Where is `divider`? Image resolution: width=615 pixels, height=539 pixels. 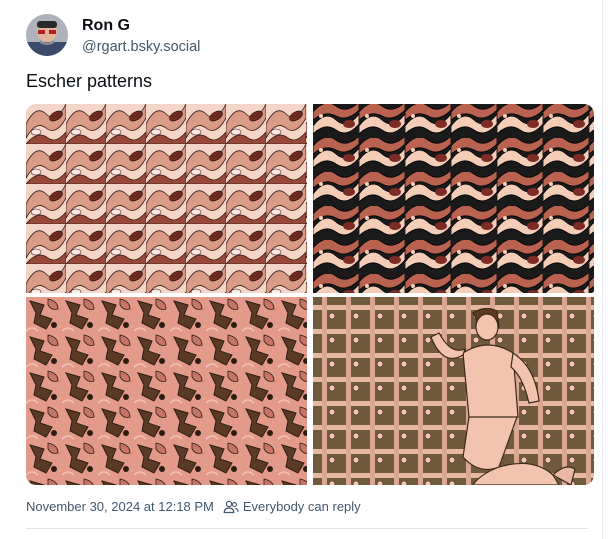
divider is located at coordinates (307, 528).